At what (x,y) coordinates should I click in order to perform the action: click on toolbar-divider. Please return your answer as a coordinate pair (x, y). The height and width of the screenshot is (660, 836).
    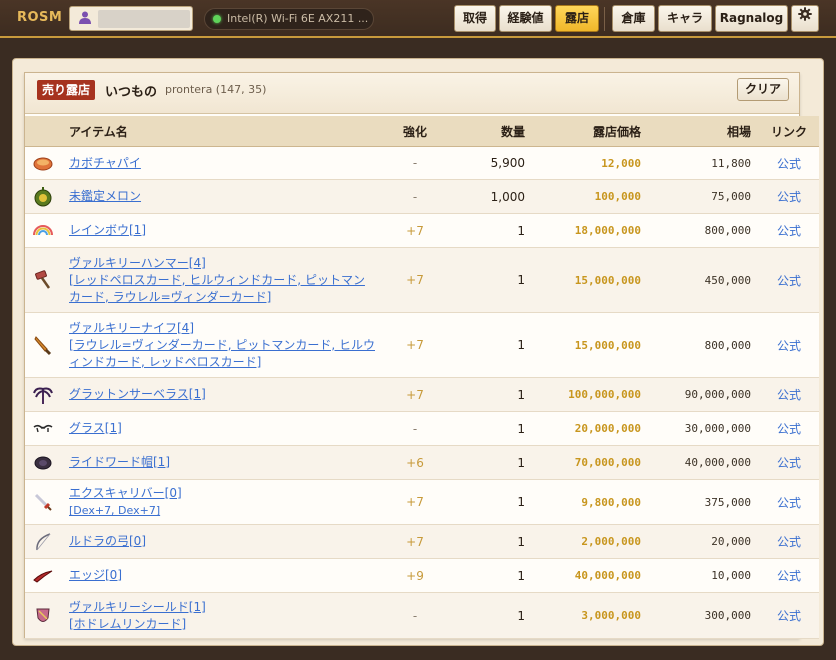
    Looking at the image, I should click on (604, 19).